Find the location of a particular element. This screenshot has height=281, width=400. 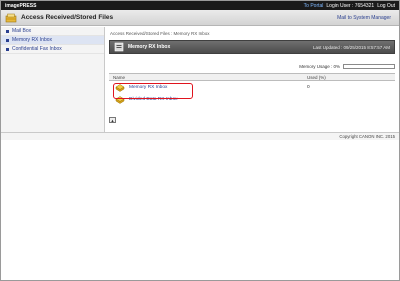

memory-usage: Memory Usage : 0% is located at coordinates (338, 66).